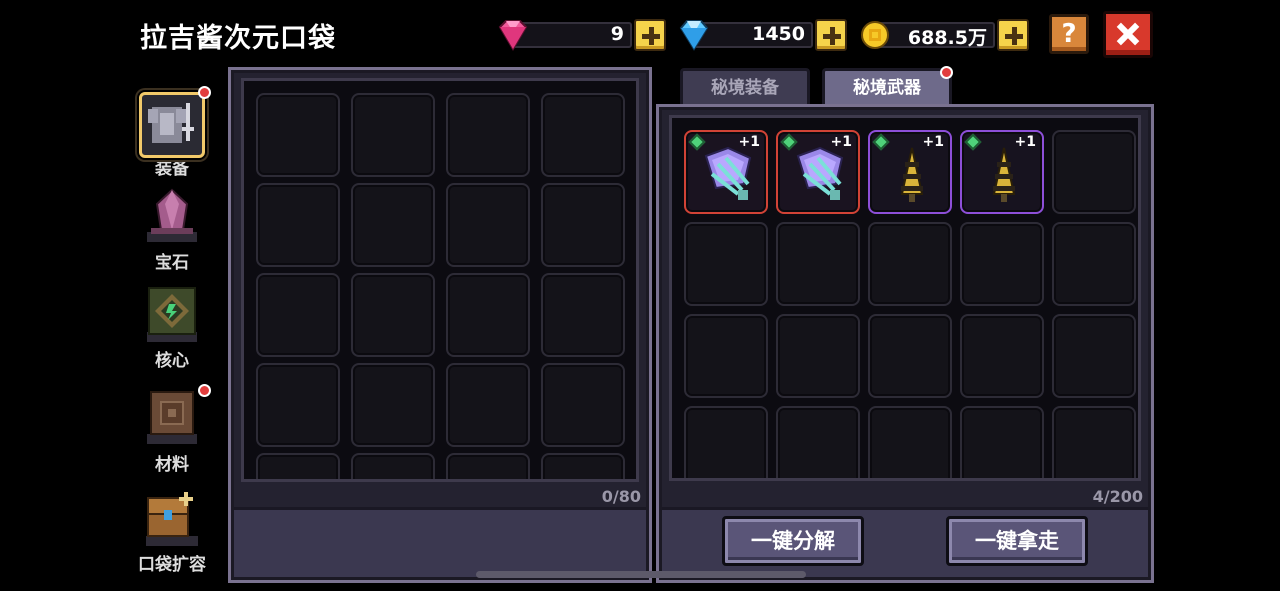 The image size is (1280, 591). I want to click on gold-currency: 688.5万, so click(944, 35).